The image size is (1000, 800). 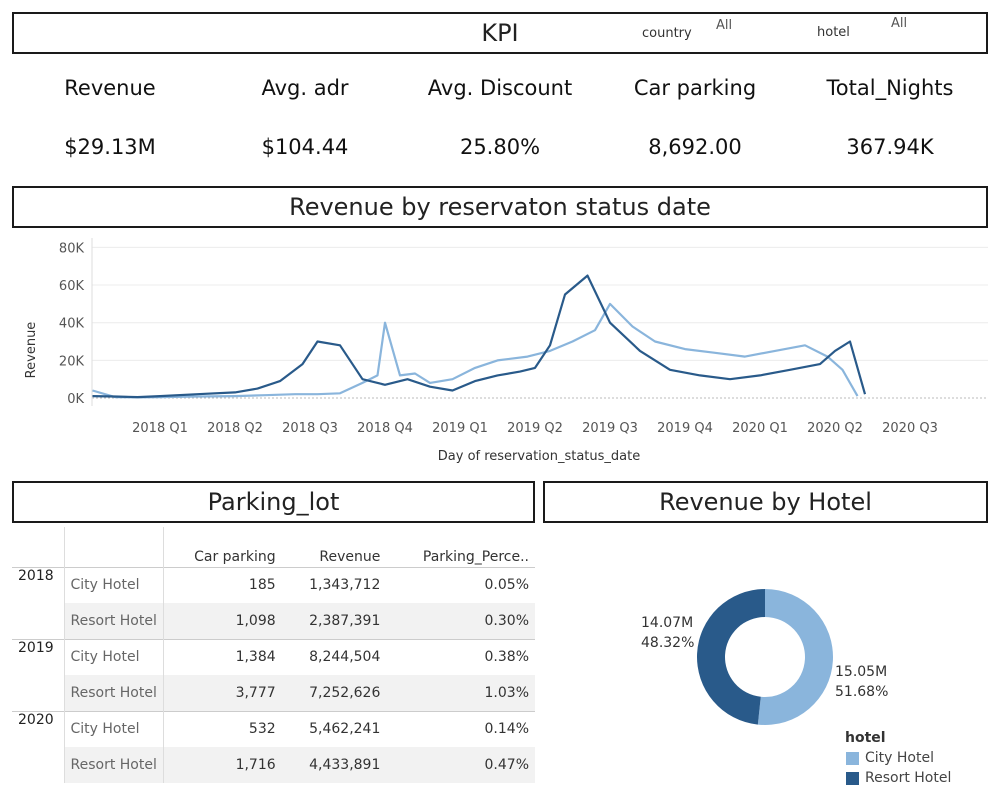 What do you see at coordinates (38, 674) in the screenshot?
I see `year-cell: 2019` at bounding box center [38, 674].